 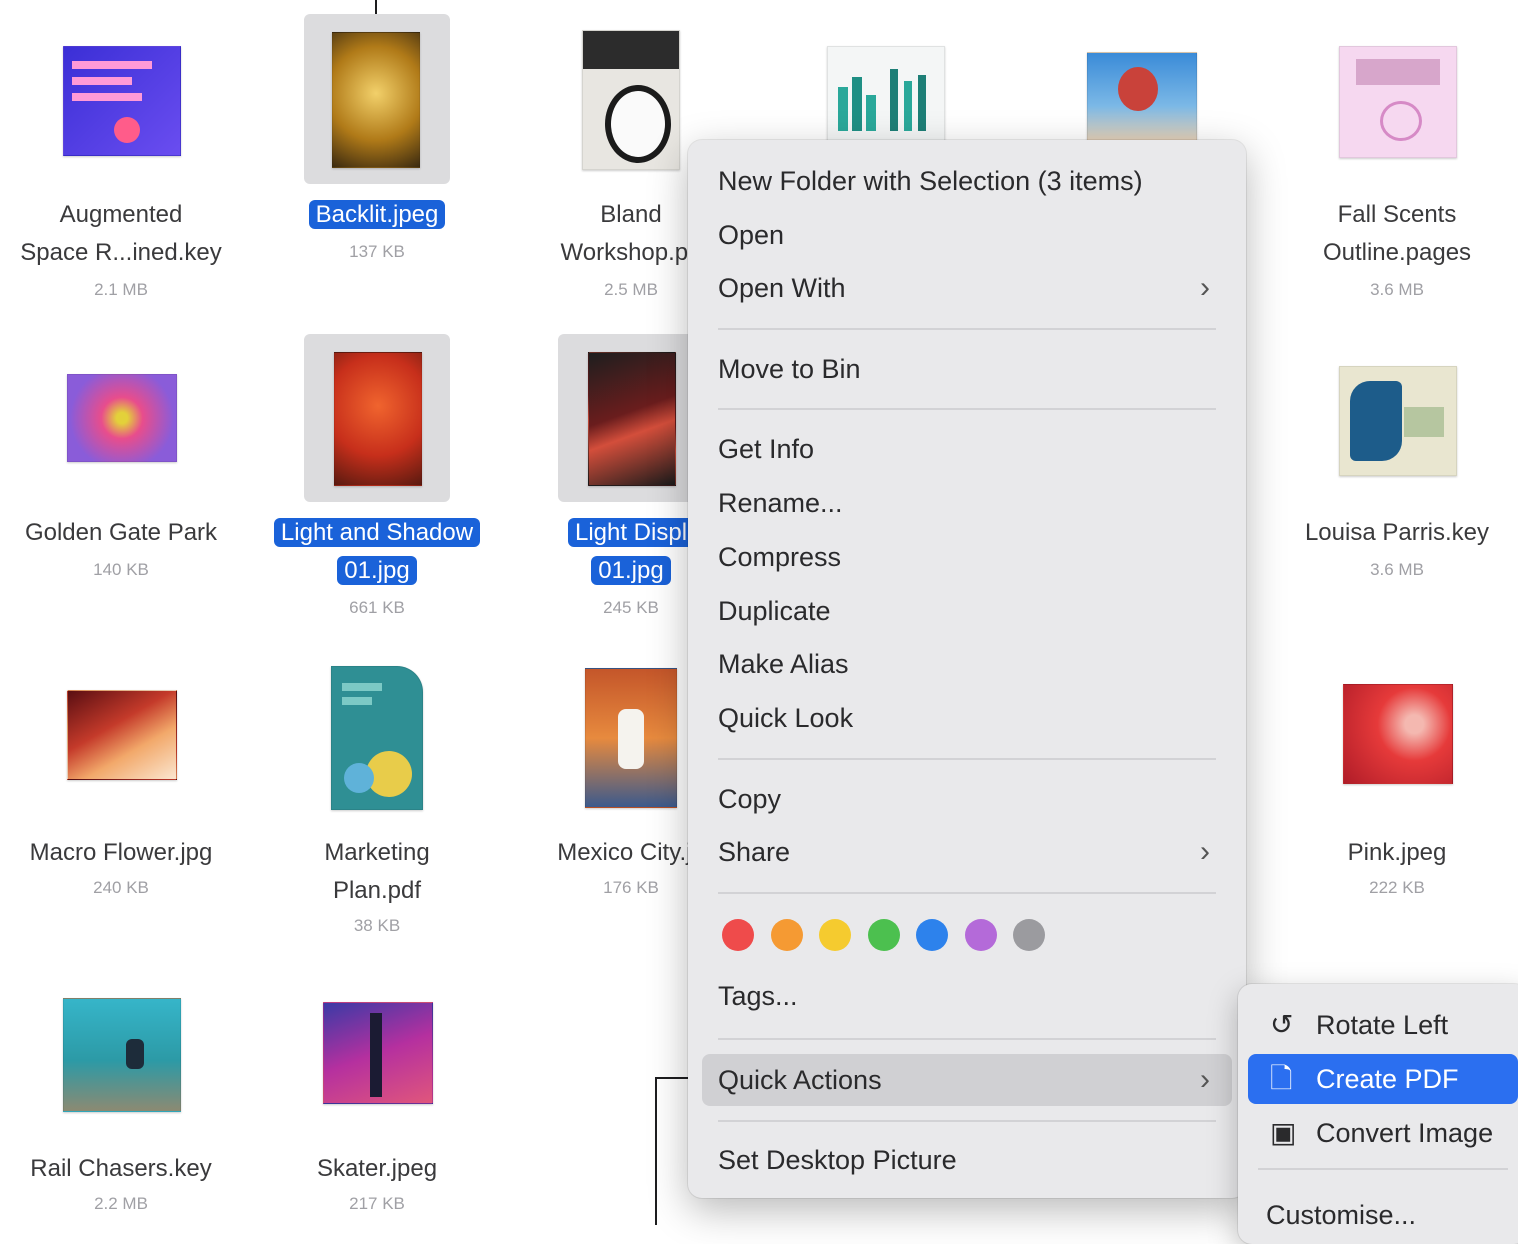 I want to click on file-name: Skater.jpeg, so click(x=377, y=1168).